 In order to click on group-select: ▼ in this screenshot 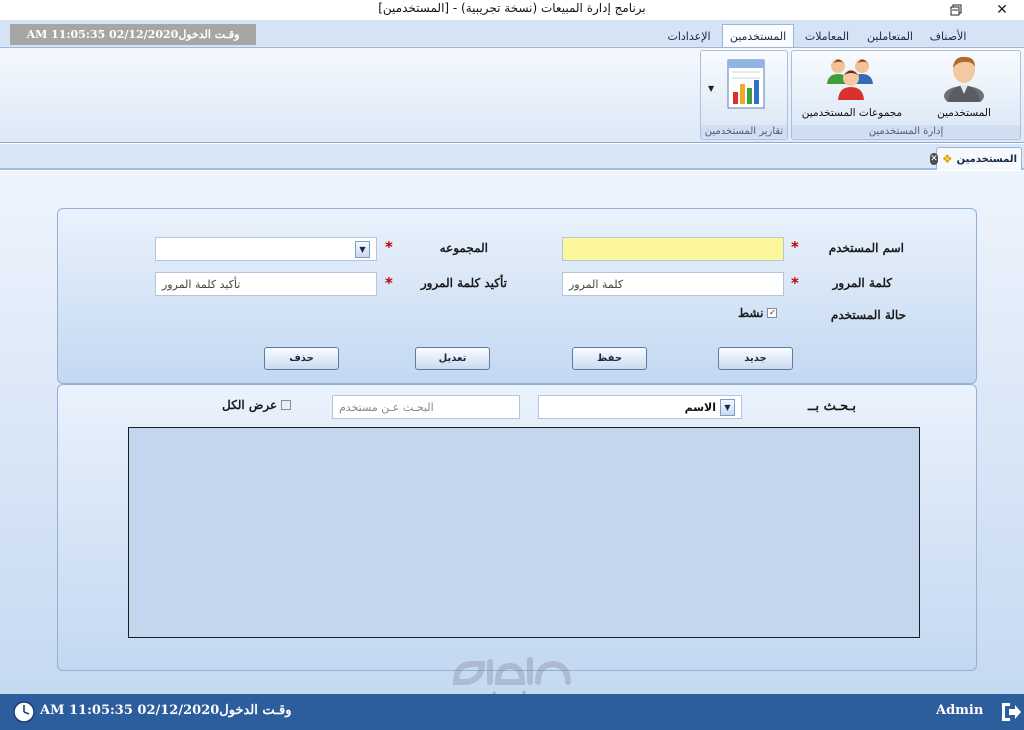, I will do `click(266, 249)`.